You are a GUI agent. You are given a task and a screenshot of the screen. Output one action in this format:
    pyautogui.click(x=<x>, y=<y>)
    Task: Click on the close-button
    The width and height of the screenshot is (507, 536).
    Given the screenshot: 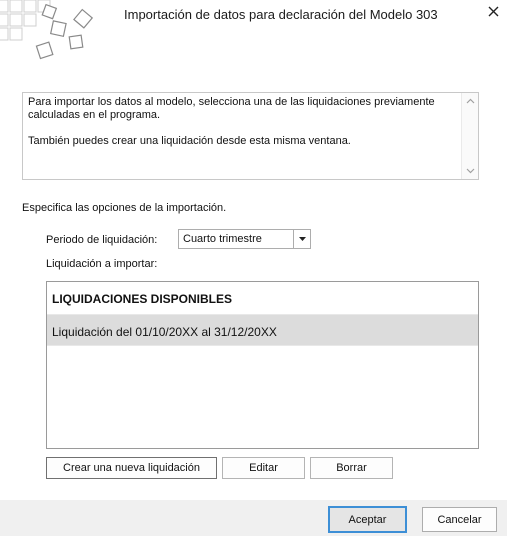 What is the action you would take?
    pyautogui.click(x=493, y=11)
    